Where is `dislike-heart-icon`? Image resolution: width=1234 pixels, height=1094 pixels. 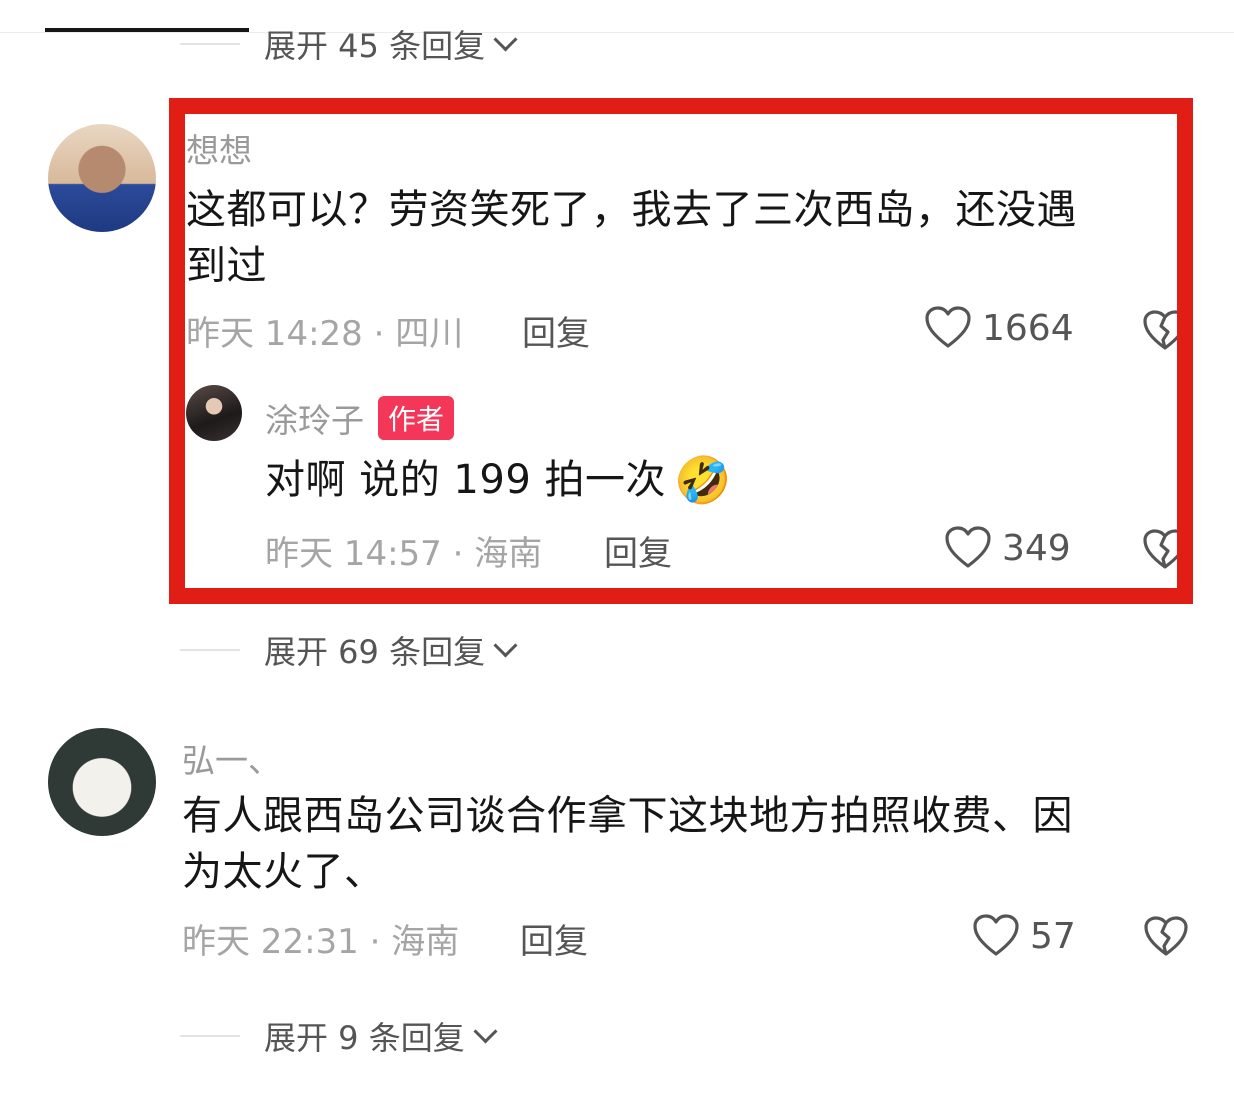
dislike-heart-icon is located at coordinates (1166, 936).